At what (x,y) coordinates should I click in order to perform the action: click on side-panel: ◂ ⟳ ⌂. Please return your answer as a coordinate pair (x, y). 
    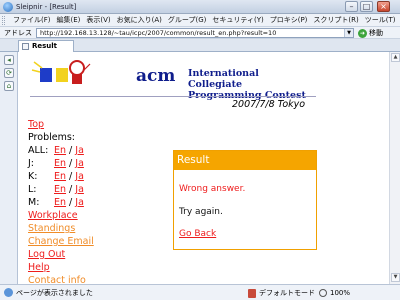
    Looking at the image, I should click on (9, 168).